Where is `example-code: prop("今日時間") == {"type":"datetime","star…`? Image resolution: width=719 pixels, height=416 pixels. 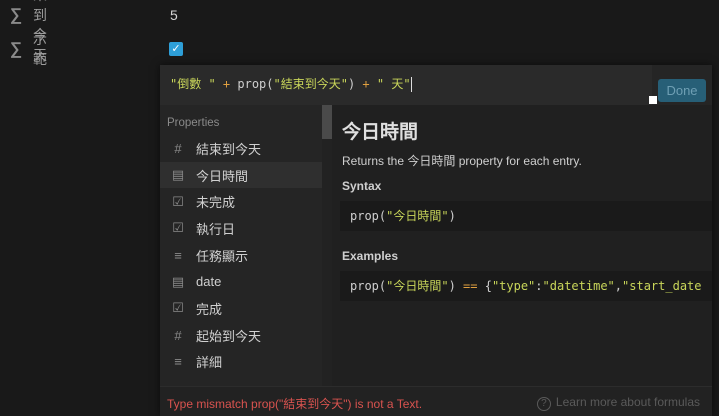 example-code: prop("今日時間") == {"type":"datetime","star… is located at coordinates (526, 286).